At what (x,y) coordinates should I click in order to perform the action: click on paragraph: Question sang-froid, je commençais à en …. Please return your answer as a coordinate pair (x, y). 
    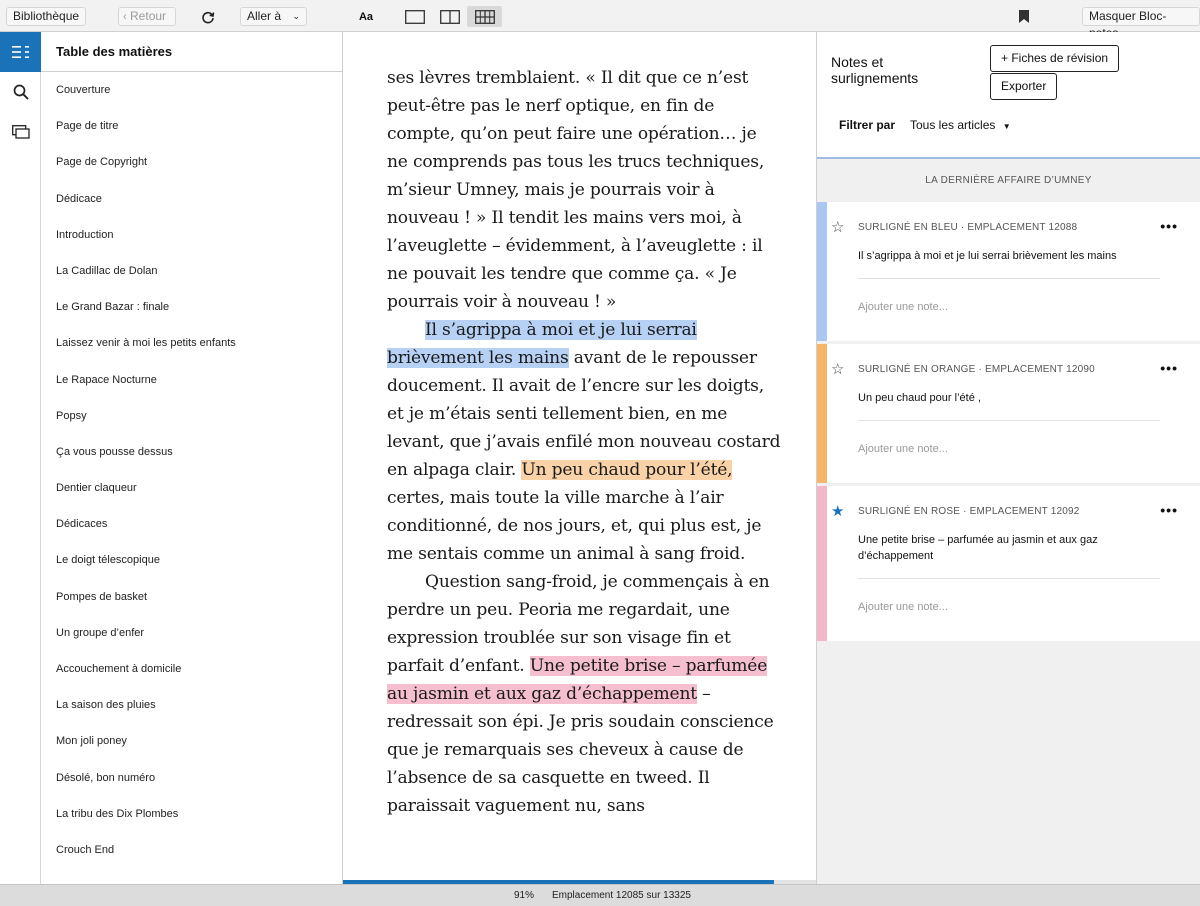
    Looking at the image, I should click on (584, 694).